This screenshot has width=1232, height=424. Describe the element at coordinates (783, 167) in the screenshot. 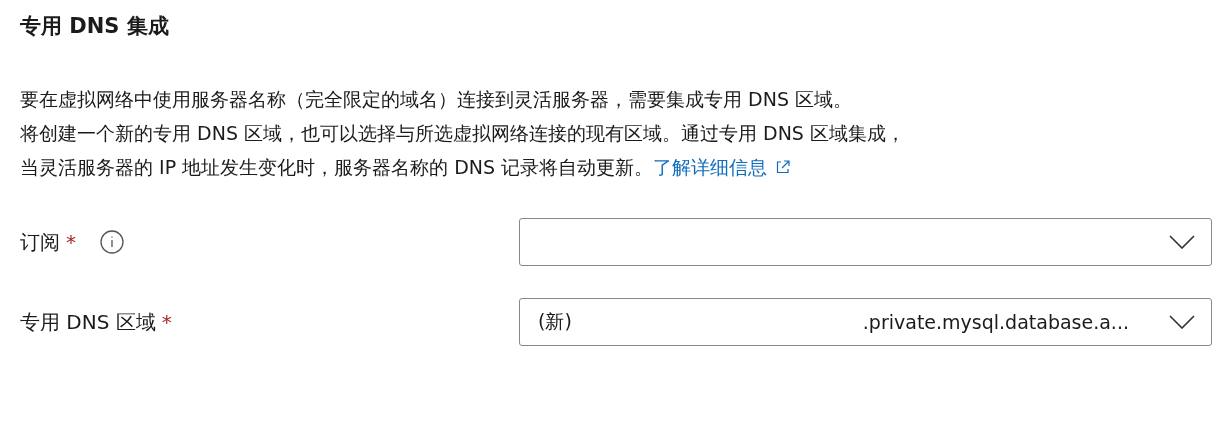

I see `external-link-icon` at that location.